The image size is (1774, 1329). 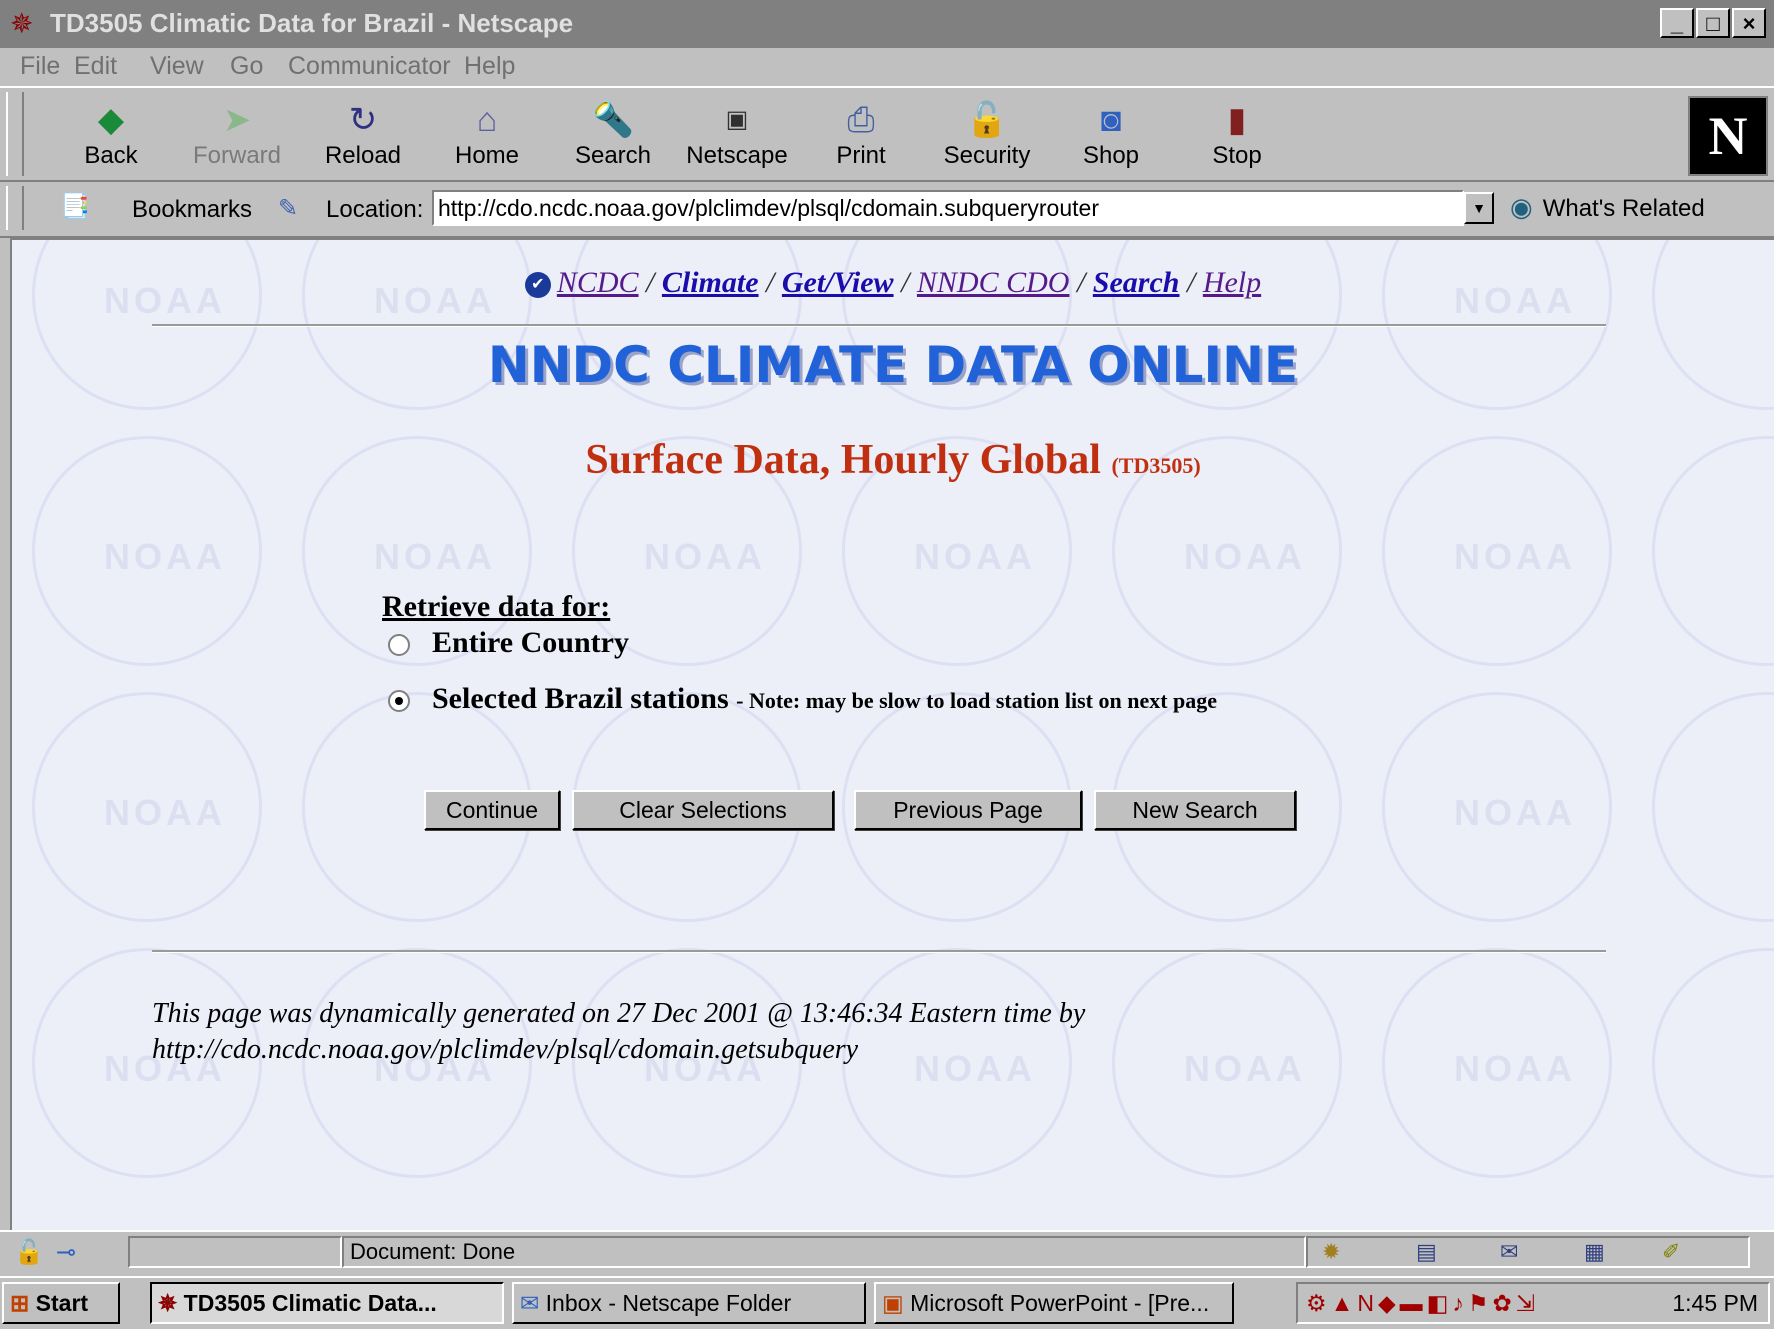 I want to click on menu-bar: File Edit View Go Communicator Help, so click(x=887, y=67).